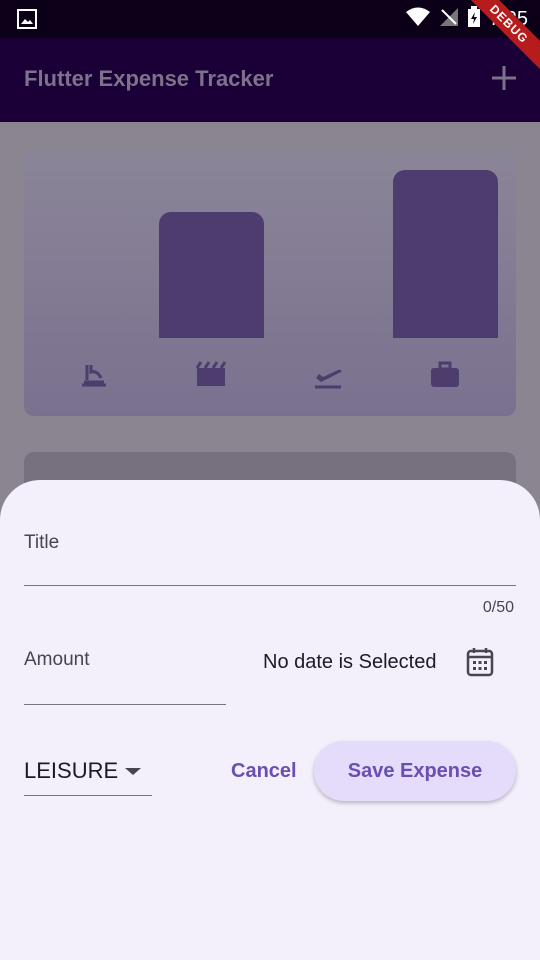 Image resolution: width=540 pixels, height=960 pixels. What do you see at coordinates (57, 659) in the screenshot?
I see `amount-label: Amount` at bounding box center [57, 659].